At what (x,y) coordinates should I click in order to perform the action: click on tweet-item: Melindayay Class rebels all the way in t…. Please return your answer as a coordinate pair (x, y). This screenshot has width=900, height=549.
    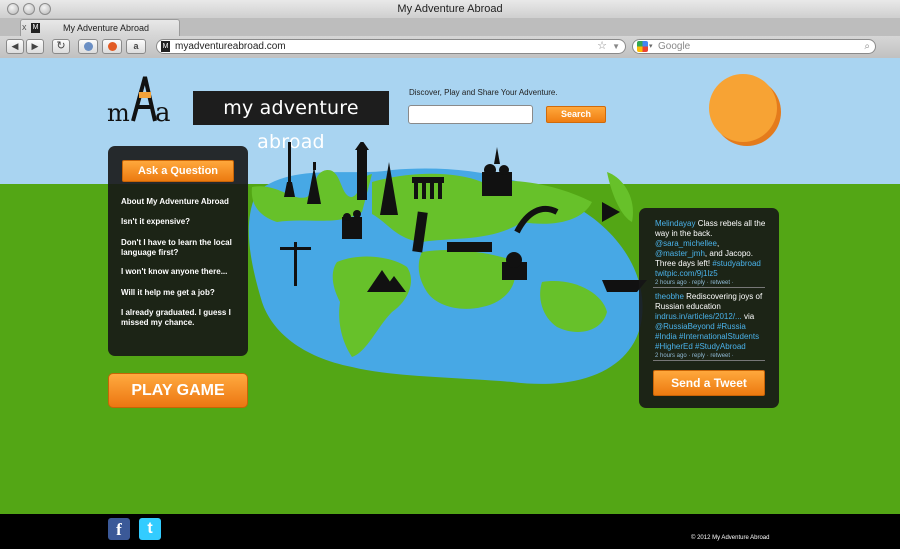
    Looking at the image, I should click on (711, 253).